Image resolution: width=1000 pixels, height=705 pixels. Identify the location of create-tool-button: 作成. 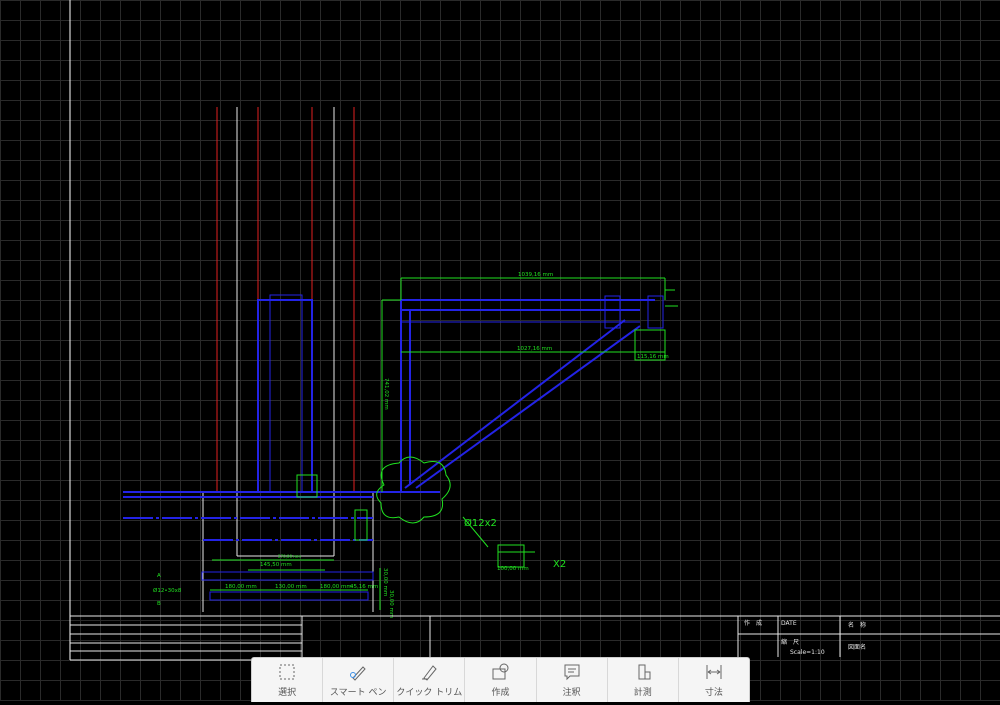
(501, 680).